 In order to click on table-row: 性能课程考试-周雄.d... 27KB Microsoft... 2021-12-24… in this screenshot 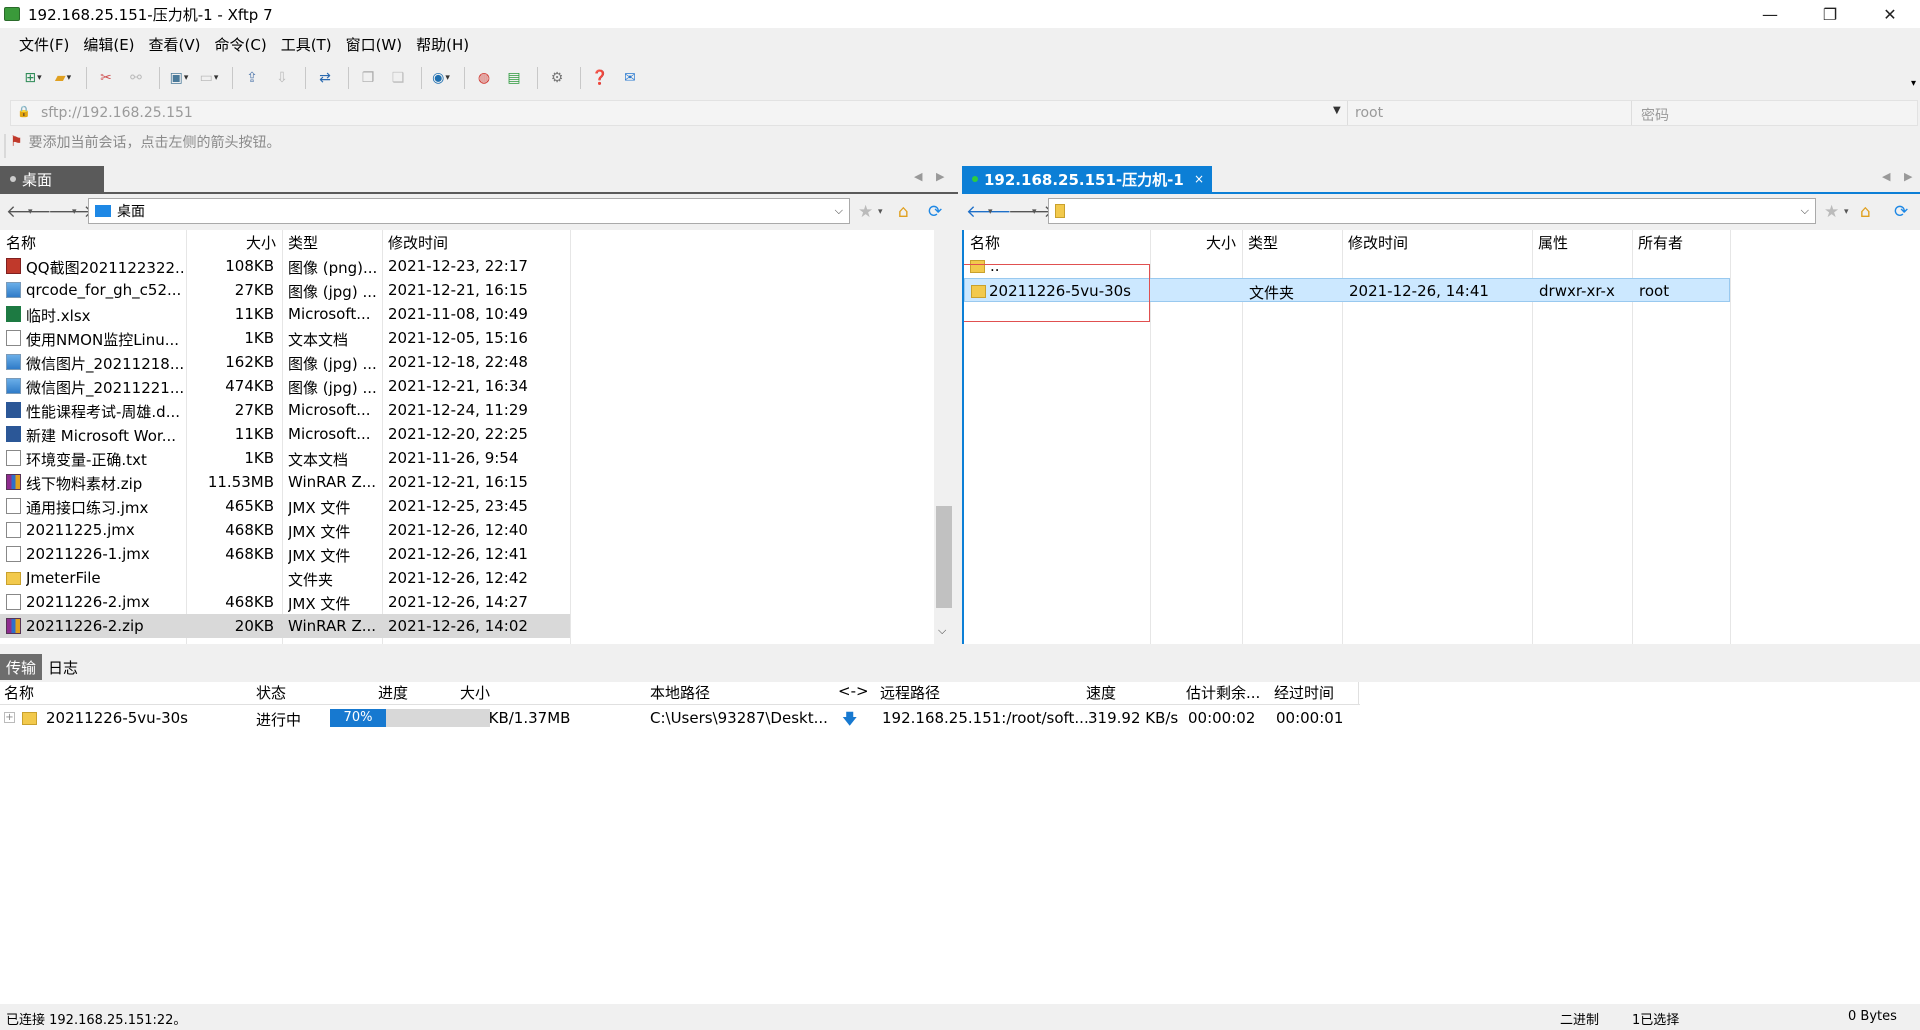, I will do `click(285, 410)`.